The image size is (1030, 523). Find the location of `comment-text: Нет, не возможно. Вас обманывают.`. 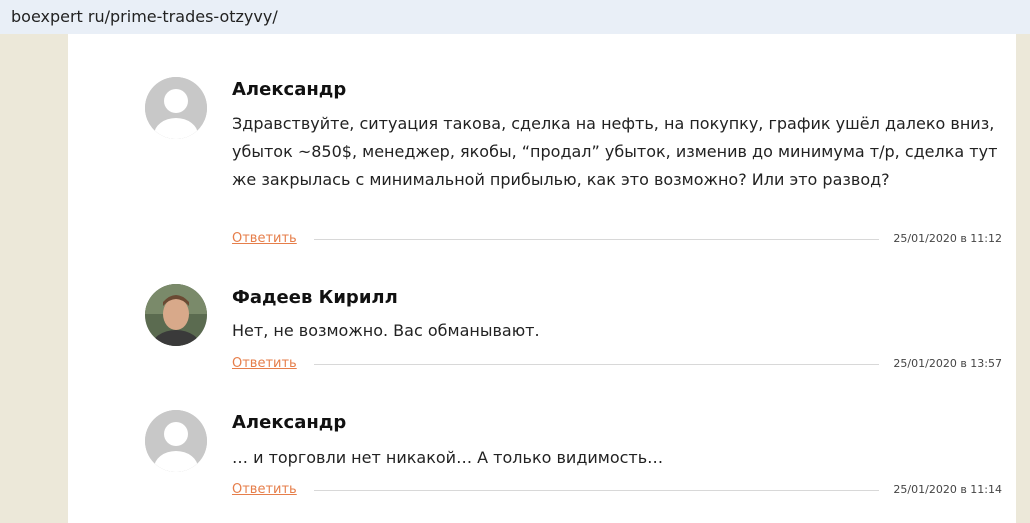

comment-text: Нет, не возможно. Вас обманывают. is located at coordinates (386, 330).